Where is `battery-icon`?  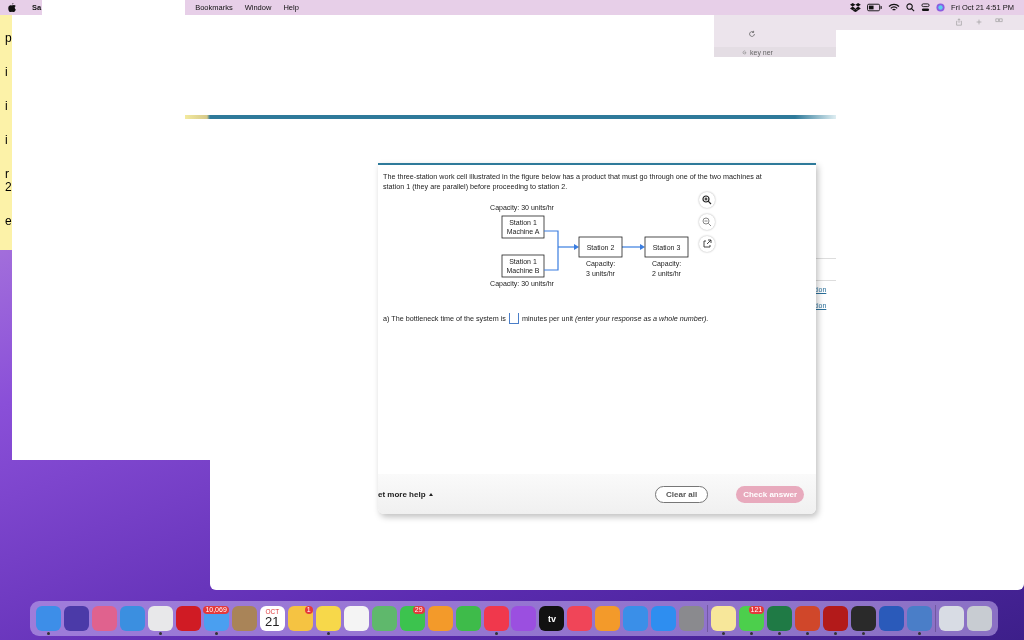
battery-icon is located at coordinates (875, 7).